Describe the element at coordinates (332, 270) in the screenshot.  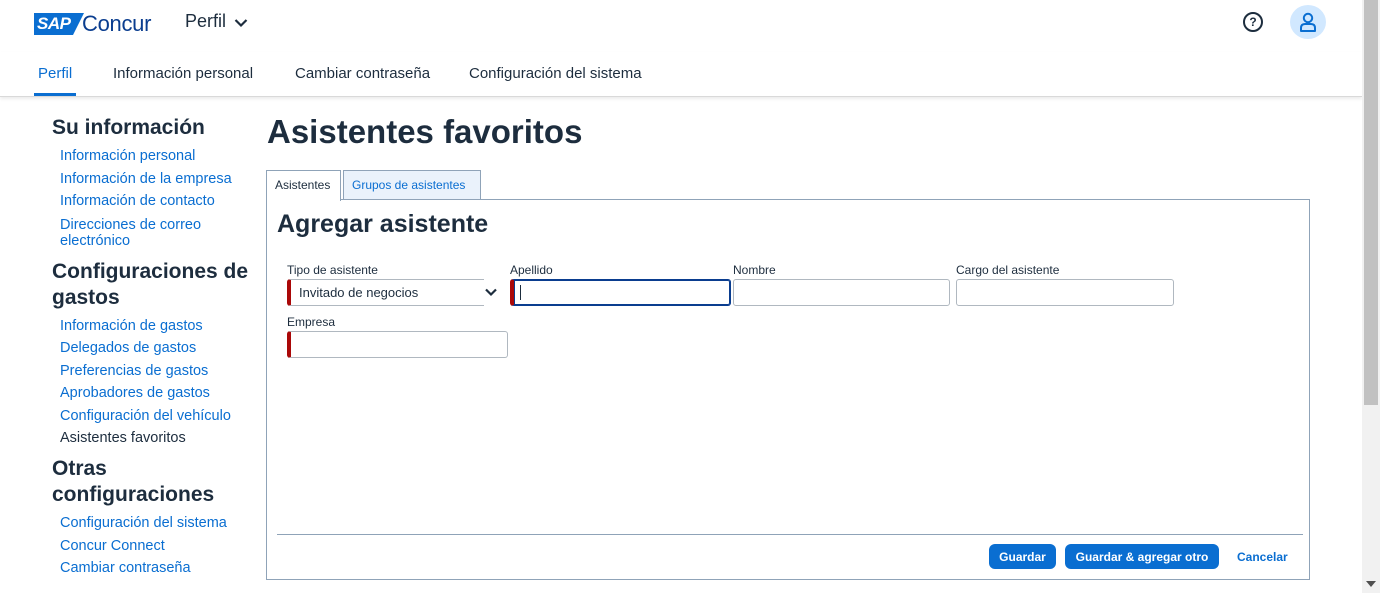
I see `attendee-type-label: Tipo de asistente` at that location.